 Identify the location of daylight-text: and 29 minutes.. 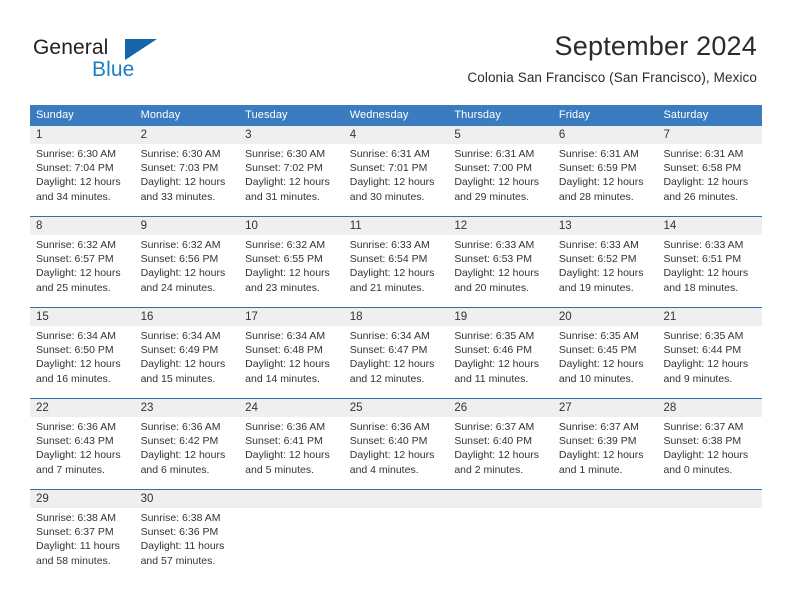
(492, 196).